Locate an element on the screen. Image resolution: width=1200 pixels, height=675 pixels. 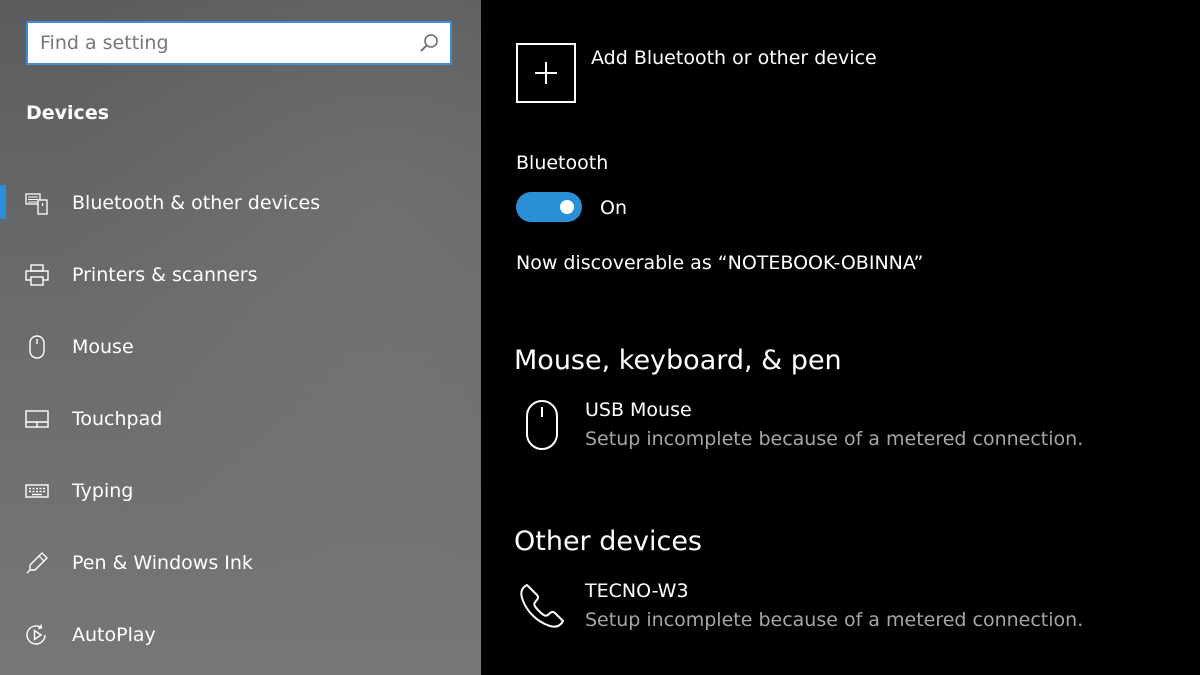
bluetooth-devices-icon is located at coordinates (37, 203).